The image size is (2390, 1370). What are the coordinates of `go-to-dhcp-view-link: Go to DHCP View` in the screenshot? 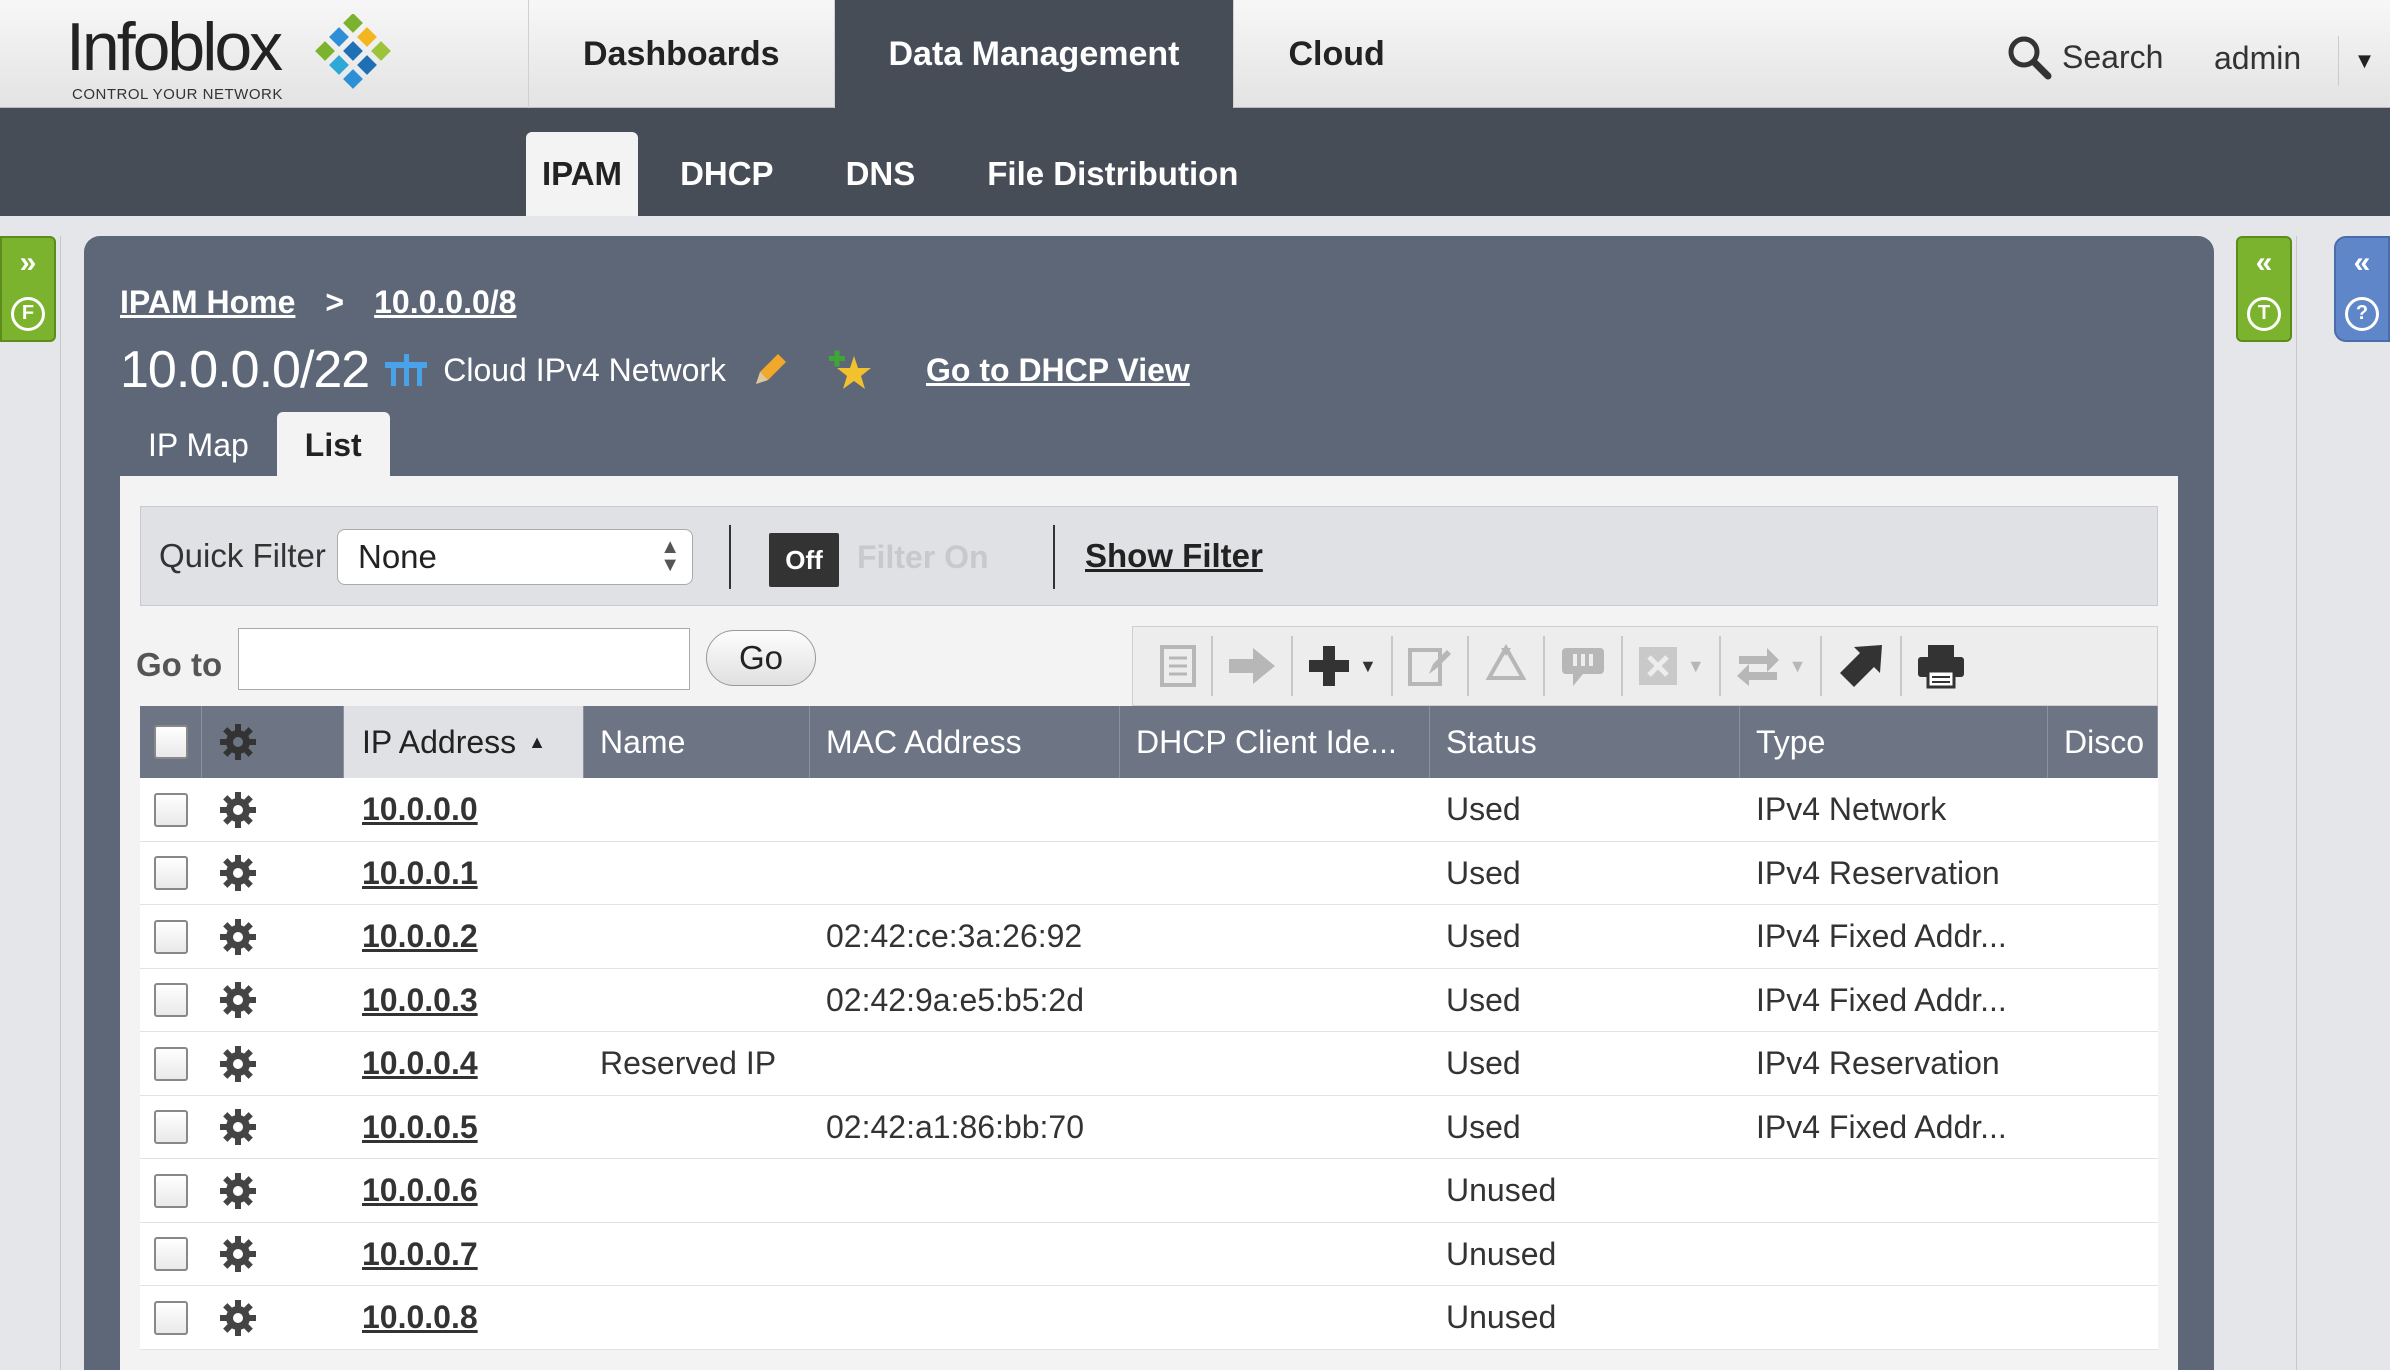 It's located at (1058, 370).